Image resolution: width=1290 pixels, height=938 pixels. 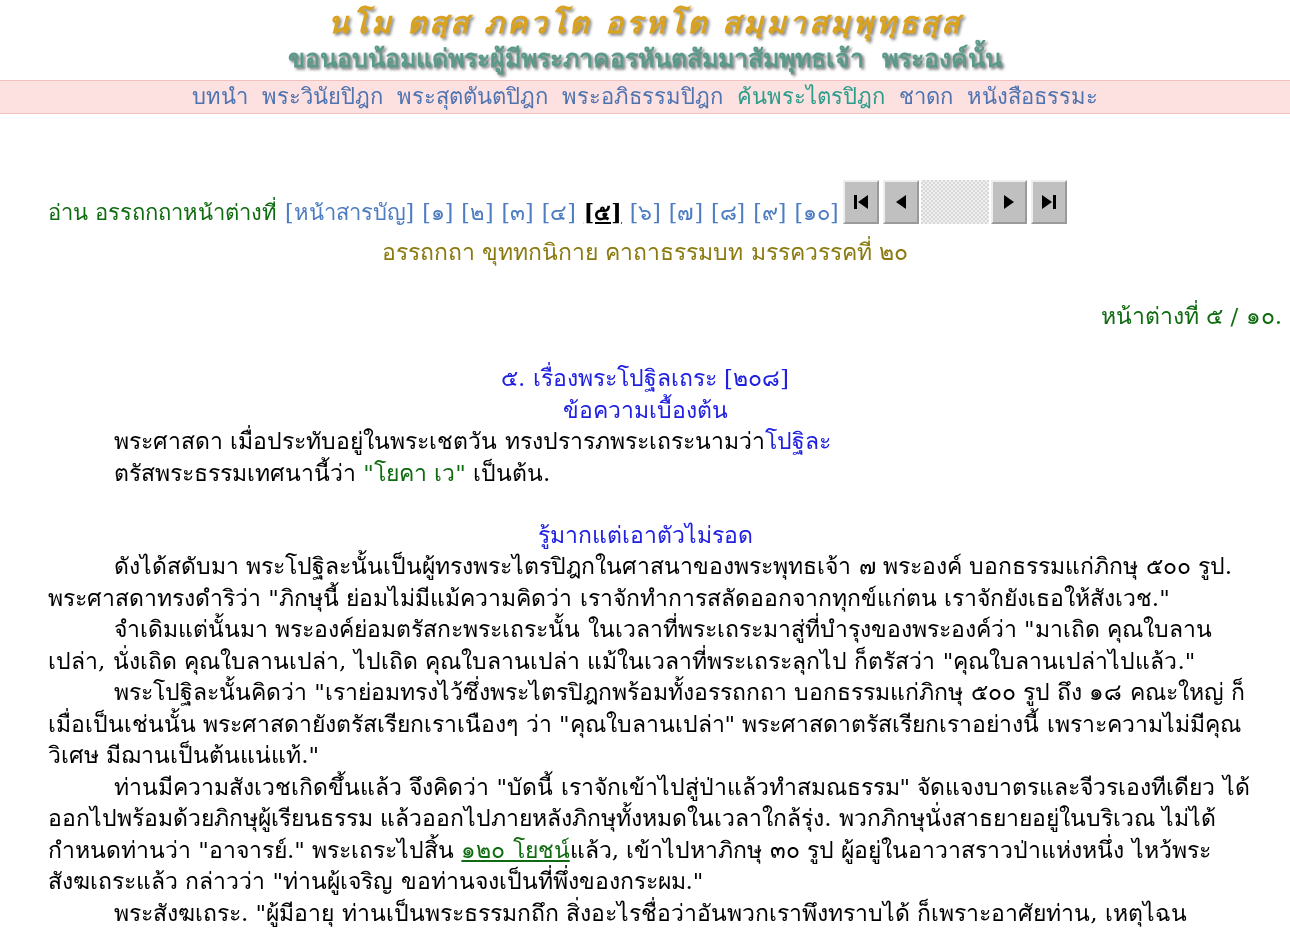 What do you see at coordinates (728, 212) in the screenshot?
I see `page-link: [๘]` at bounding box center [728, 212].